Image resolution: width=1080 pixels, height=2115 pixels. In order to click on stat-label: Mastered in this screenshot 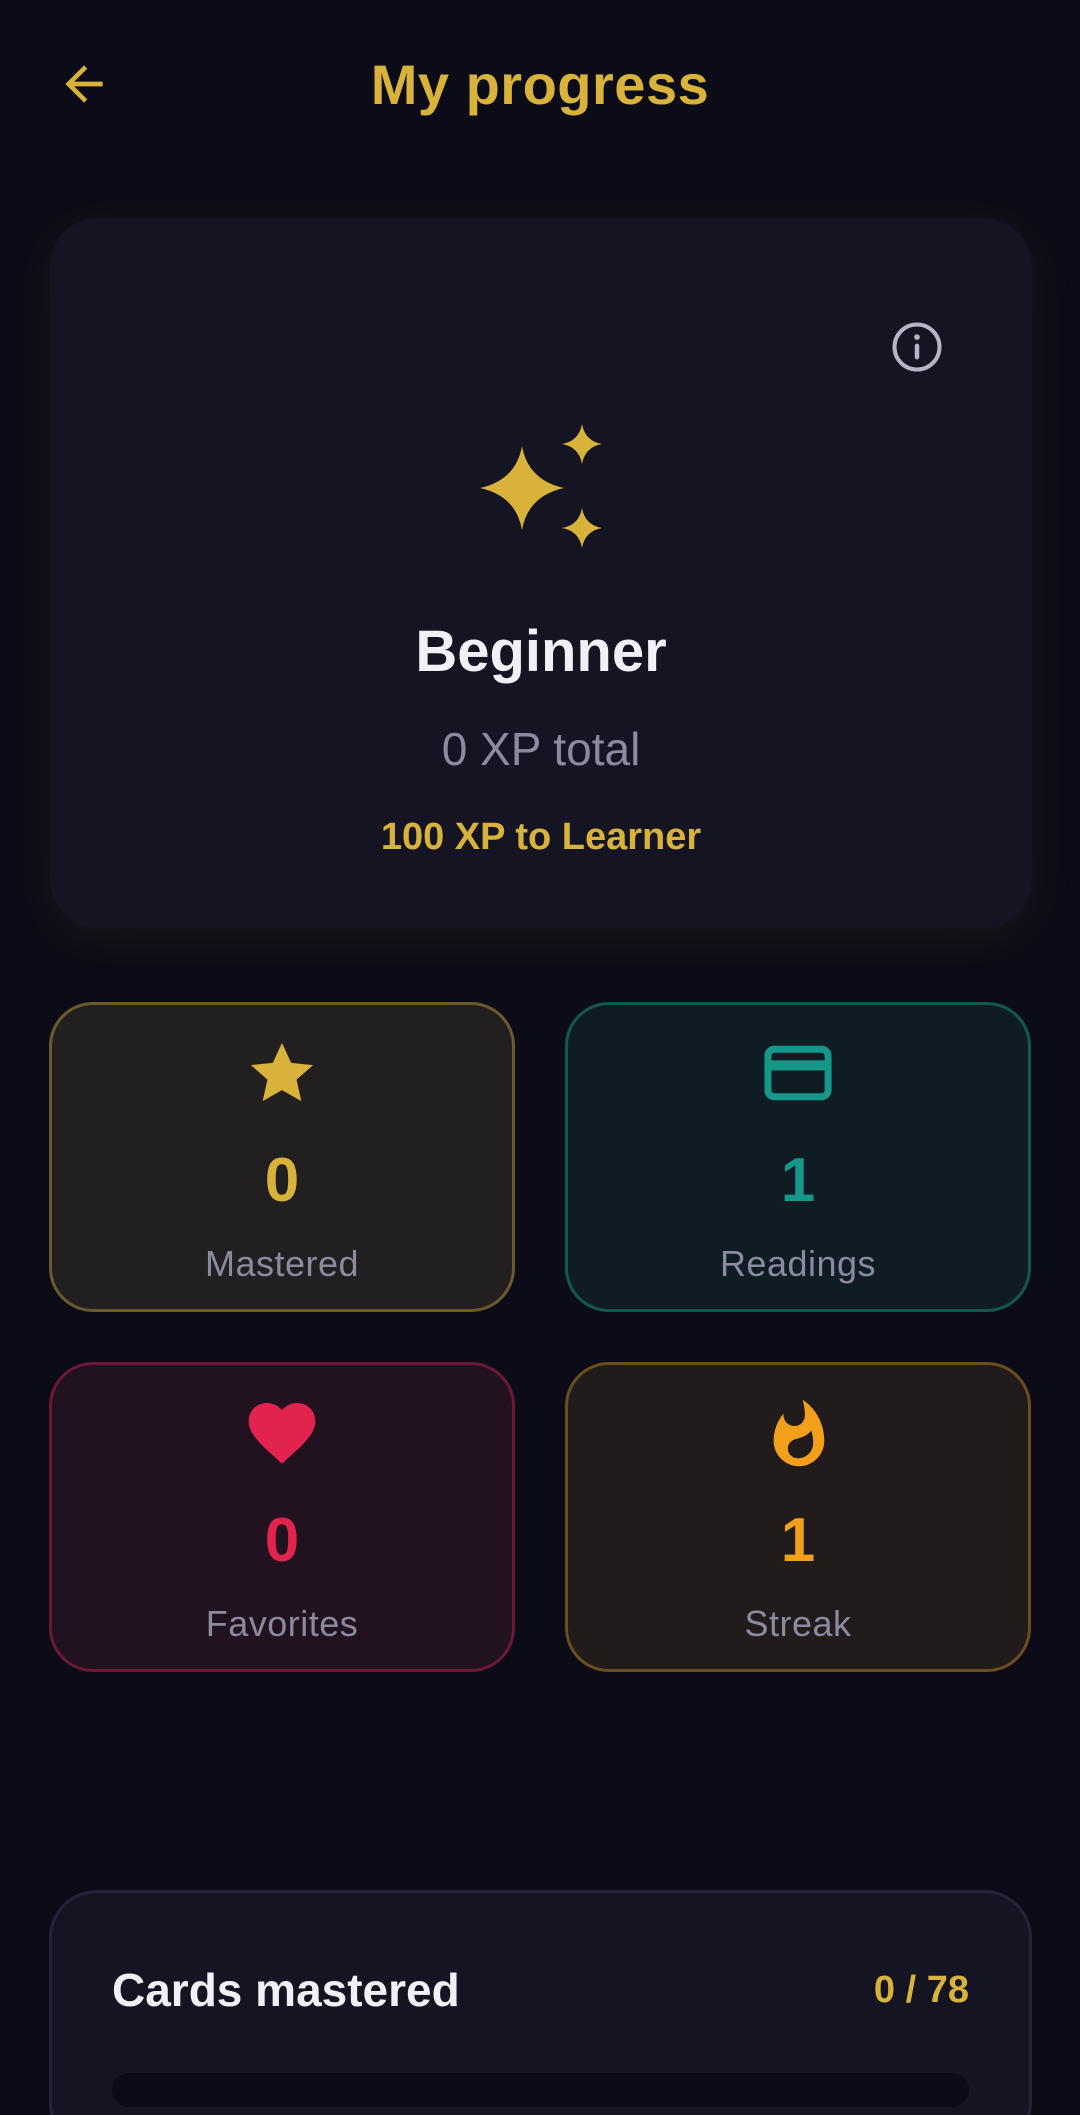, I will do `click(282, 1263)`.